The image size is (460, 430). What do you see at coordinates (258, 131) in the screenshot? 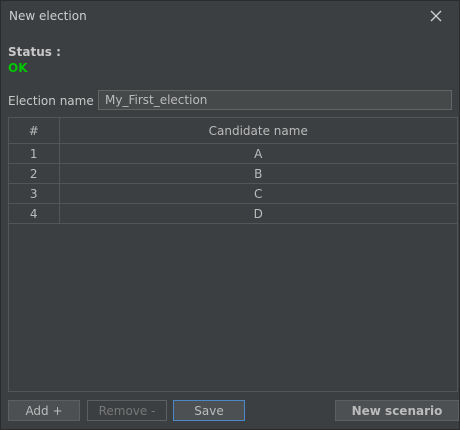
I see `column-header-candidate-name: Candidate name` at bounding box center [258, 131].